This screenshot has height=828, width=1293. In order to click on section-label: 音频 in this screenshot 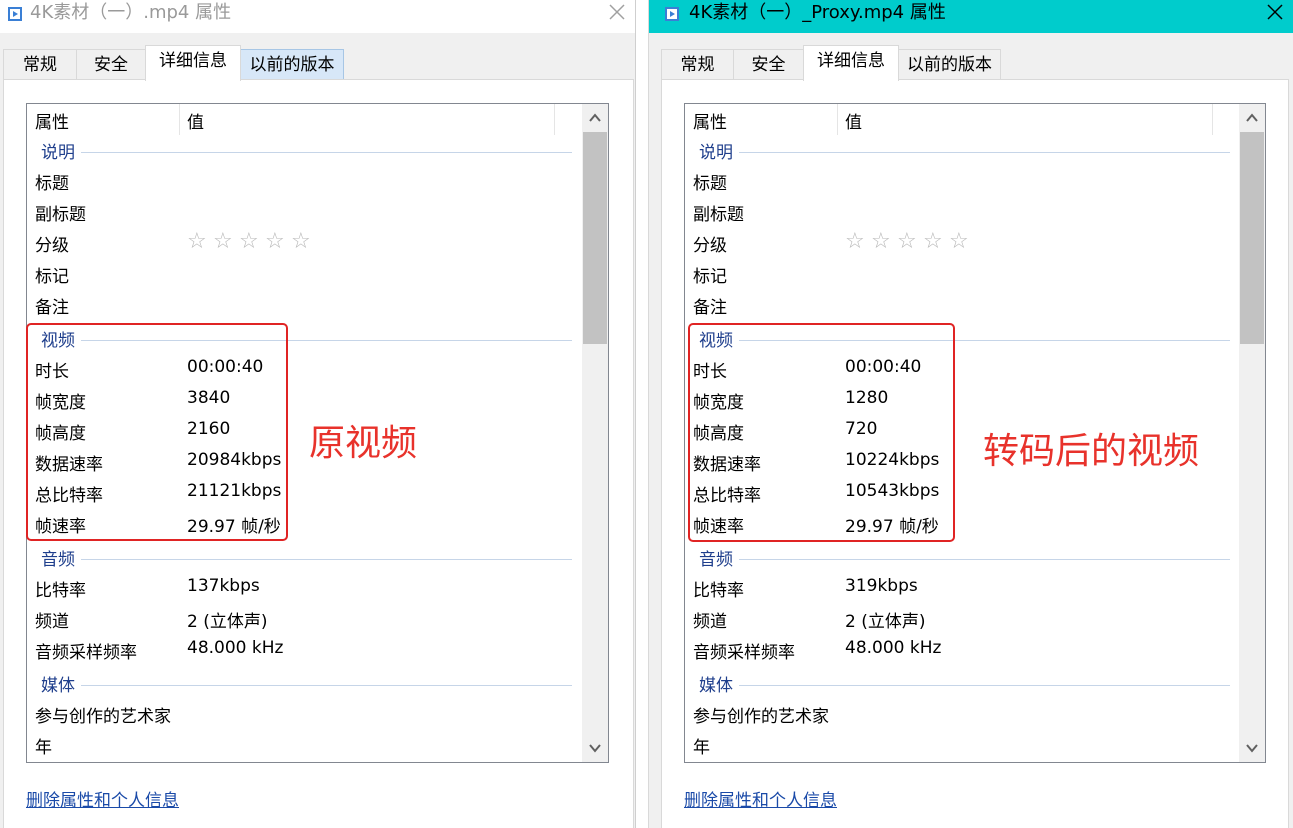, I will do `click(61, 557)`.